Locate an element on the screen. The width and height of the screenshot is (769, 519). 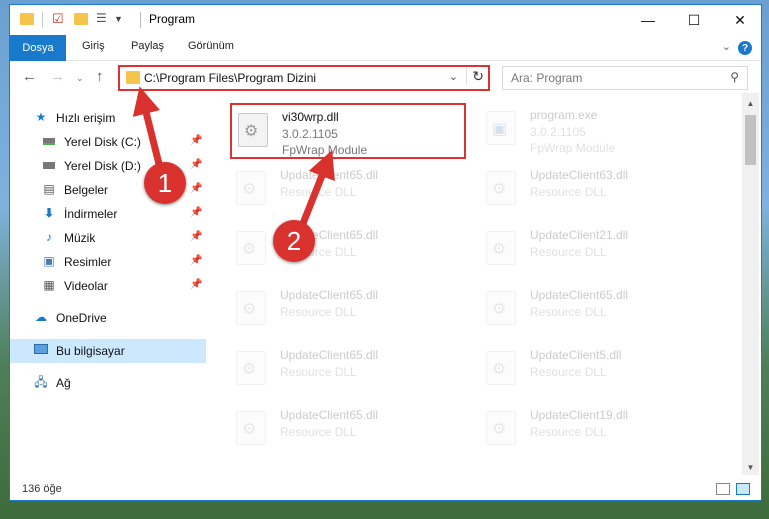
details-view-icon is located at coordinates (723, 489).